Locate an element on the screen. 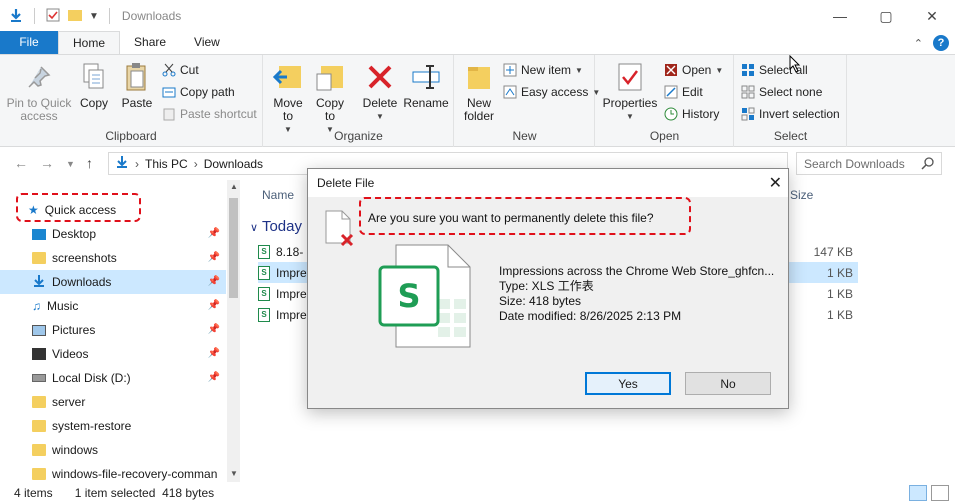  recent-locations-icon: ▼ is located at coordinates (70, 164).